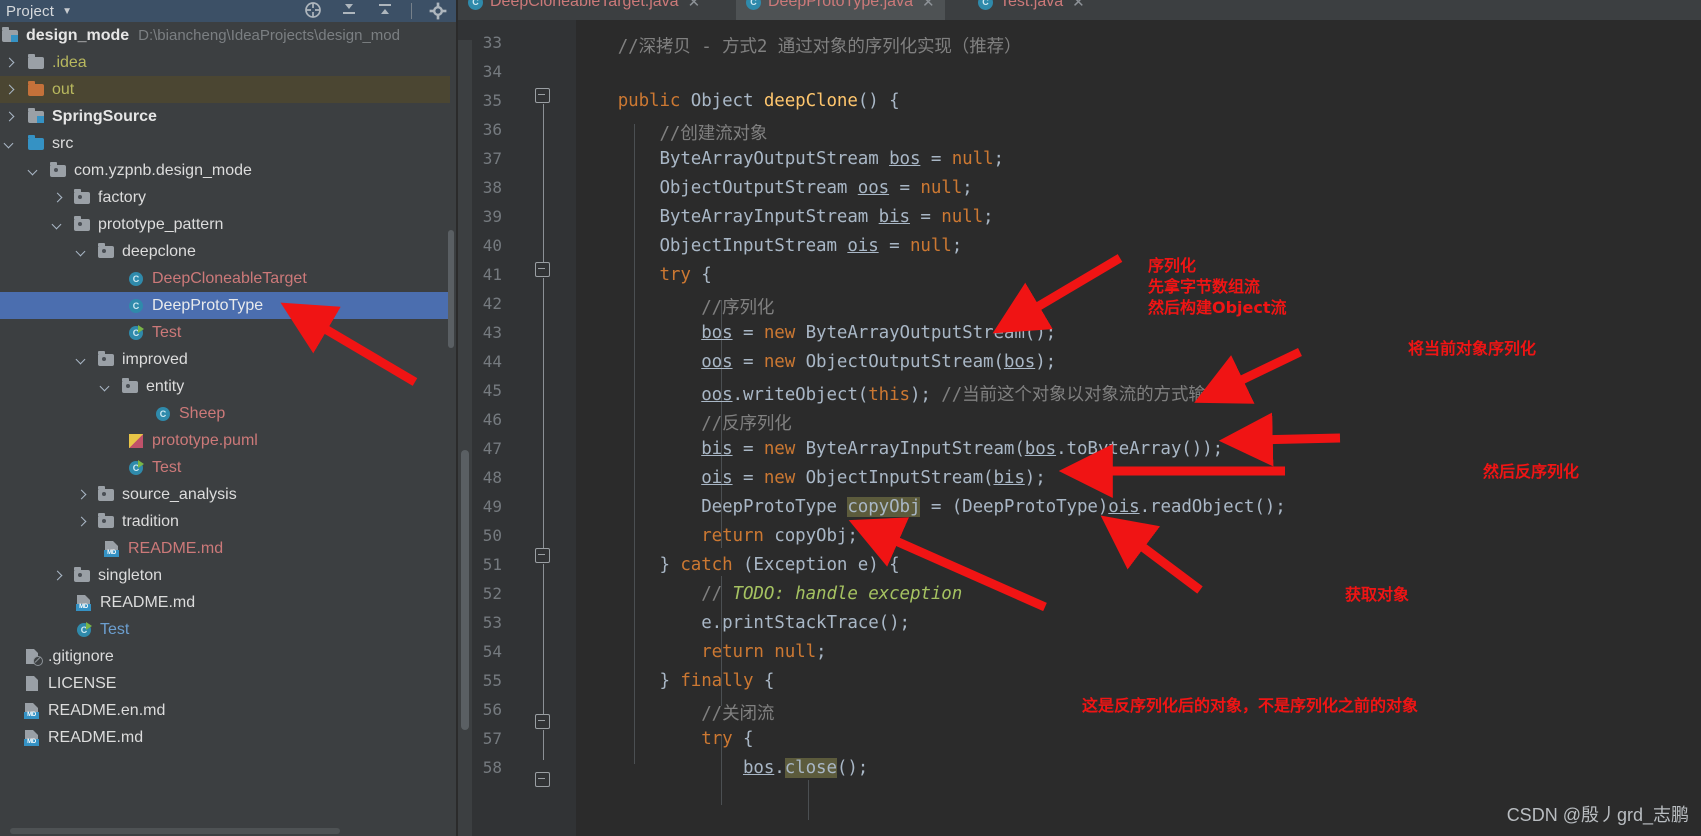  Describe the element at coordinates (1172, 265) in the screenshot. I see `anno-serialize-line-1: 序列化` at that location.